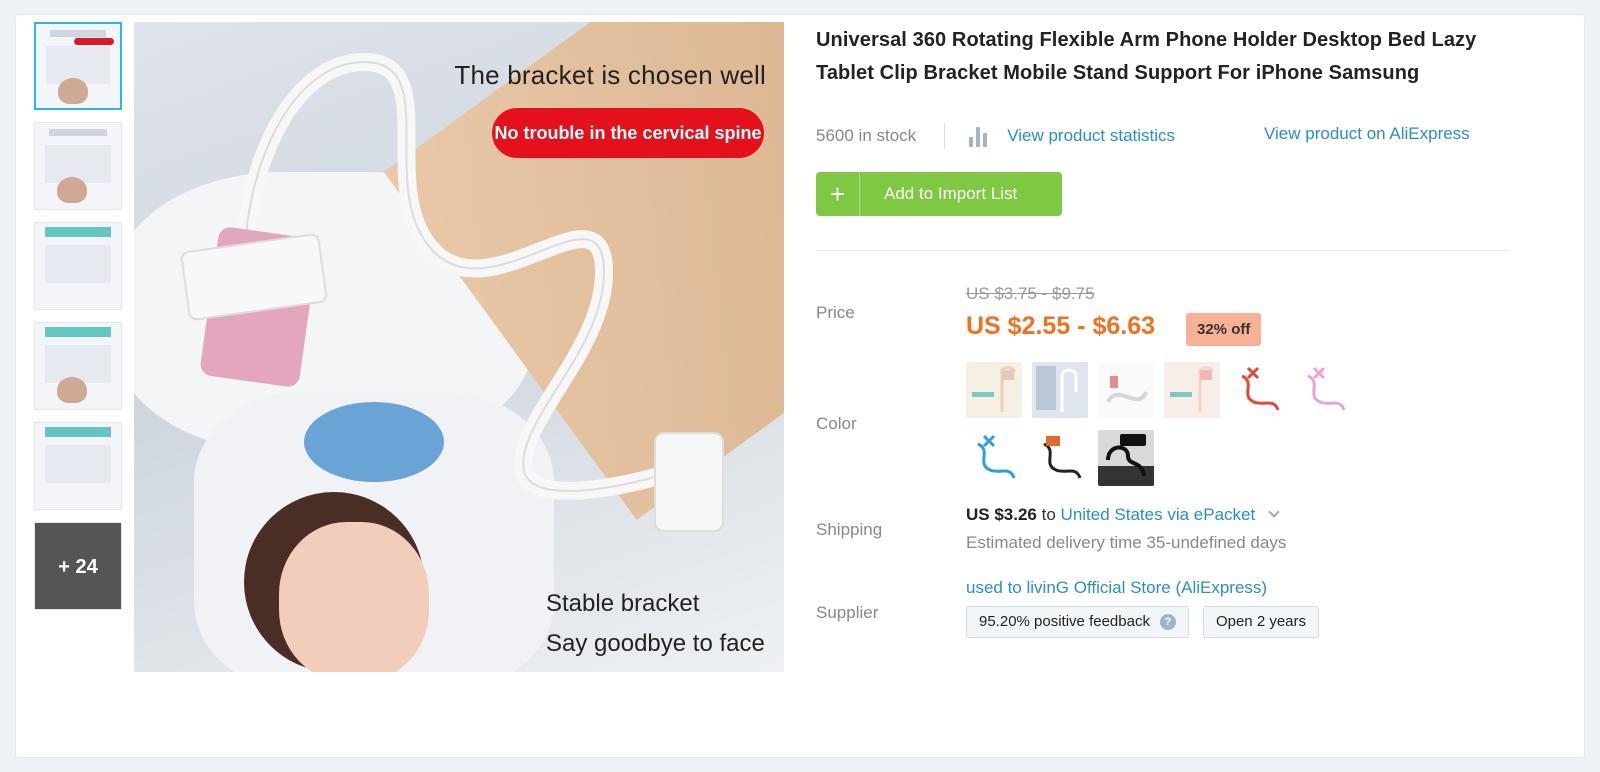 This screenshot has height=772, width=1600. Describe the element at coordinates (995, 136) in the screenshot. I see `product-meta-row: 5600 in stock View product statistics` at that location.